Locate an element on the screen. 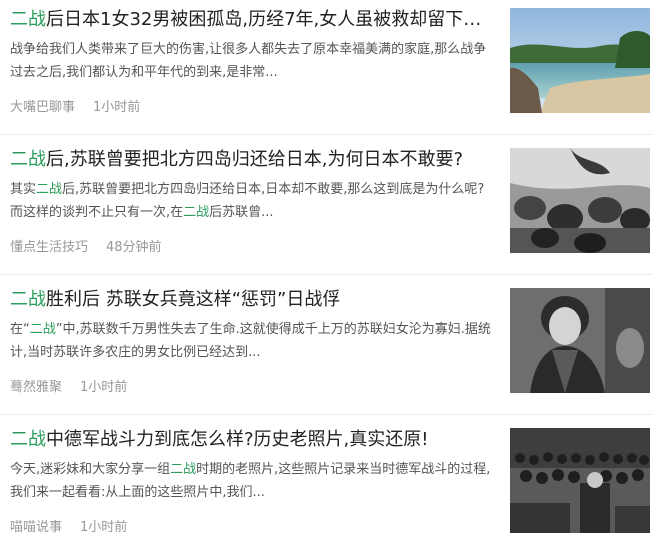  article-meta: 大嘴巴聊事 1小时前 is located at coordinates (75, 105).